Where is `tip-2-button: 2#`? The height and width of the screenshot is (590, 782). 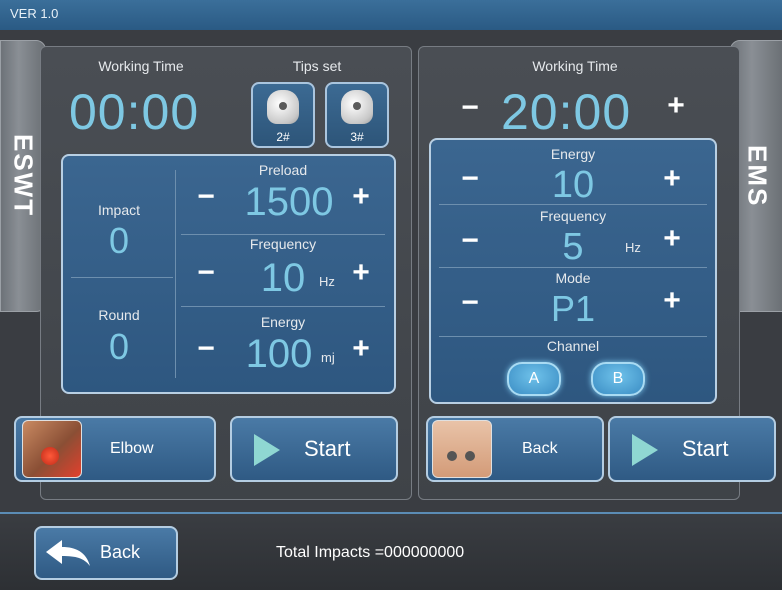
tip-2-button: 2# is located at coordinates (283, 115).